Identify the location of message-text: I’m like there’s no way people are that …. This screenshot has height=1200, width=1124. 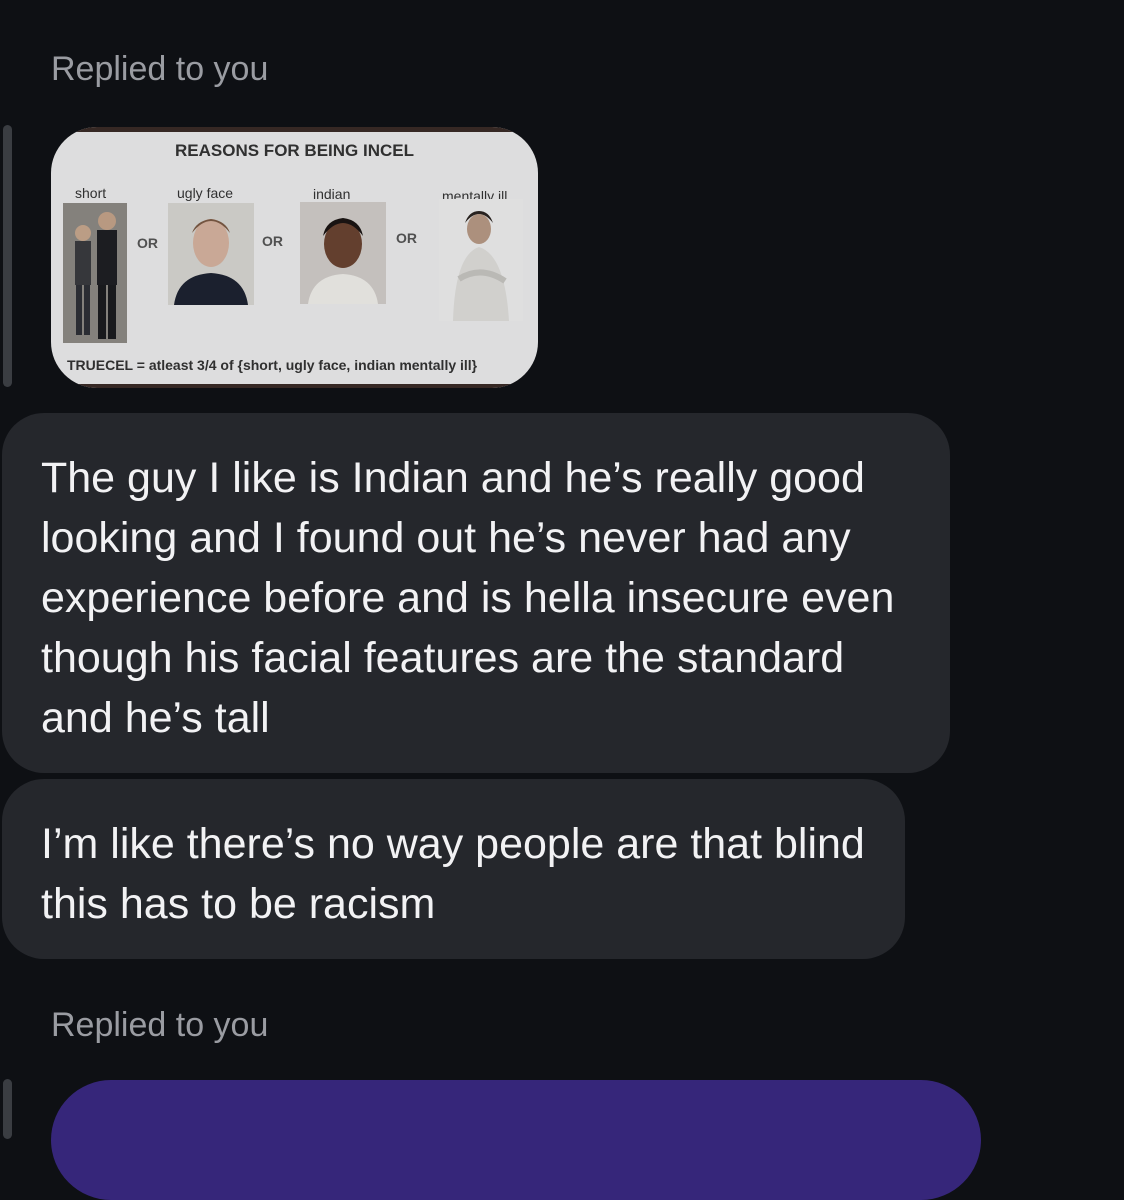
(453, 874).